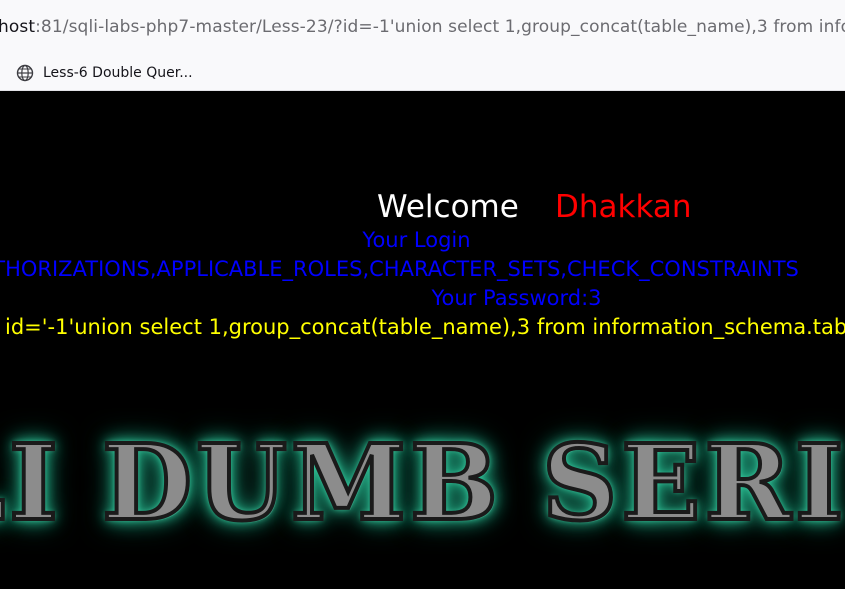  Describe the element at coordinates (448, 207) in the screenshot. I see `welcome-text: Welcome` at that location.